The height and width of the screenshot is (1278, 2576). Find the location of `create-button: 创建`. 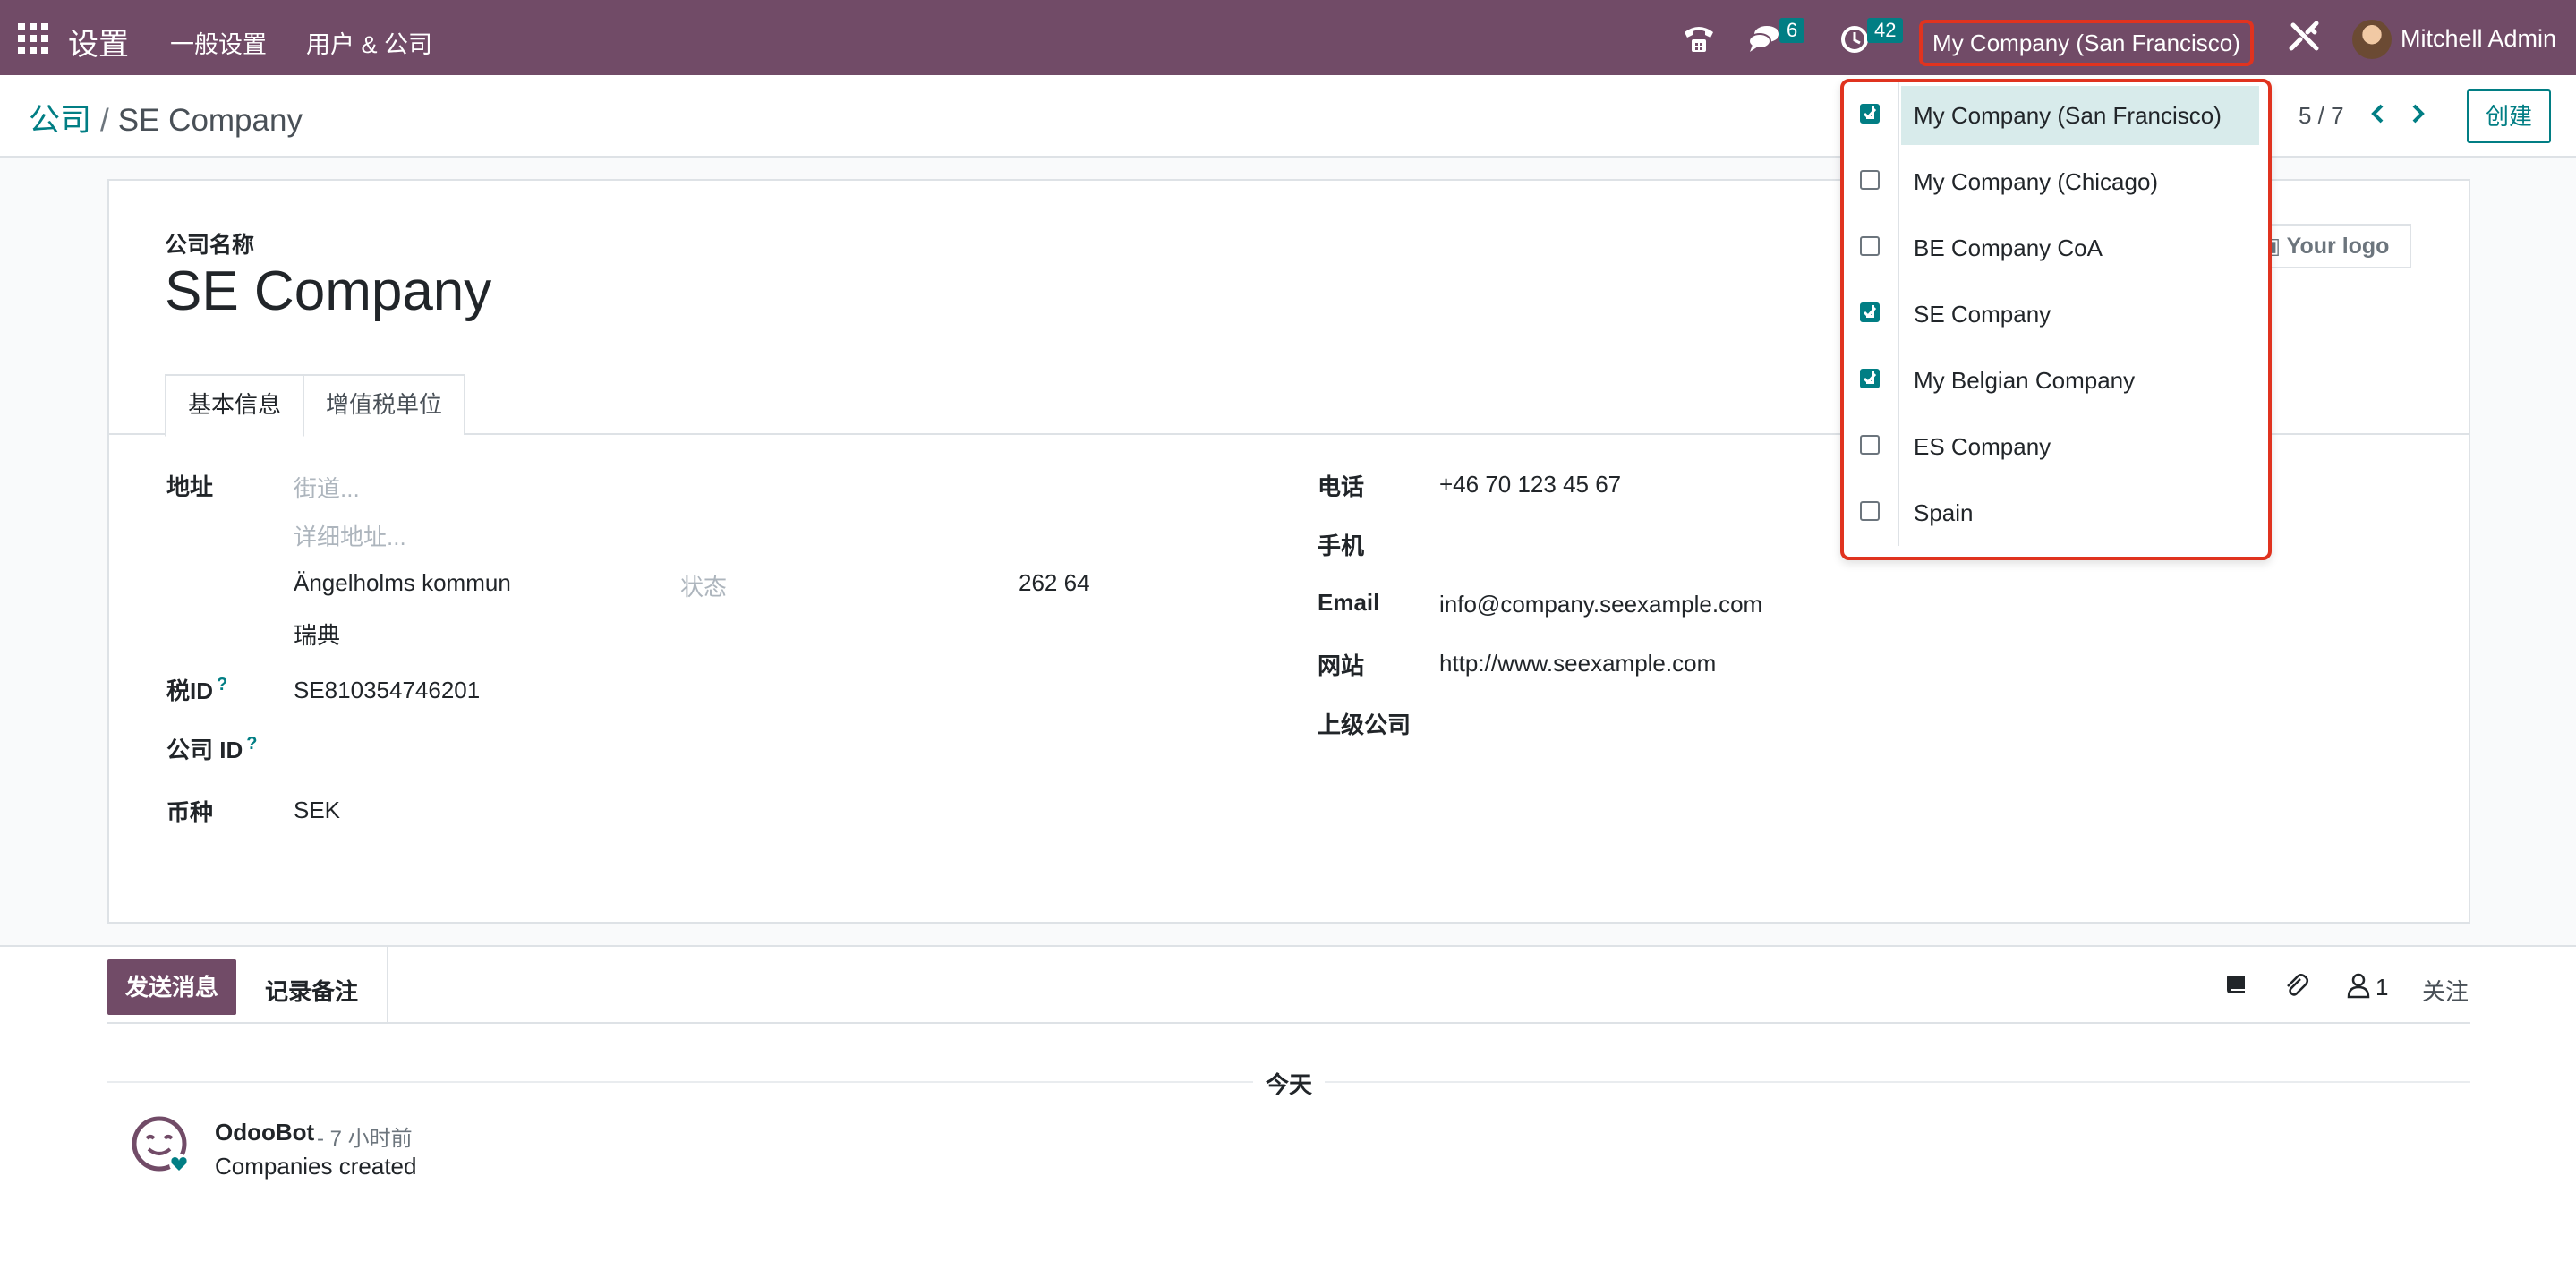

create-button: 创建 is located at coordinates (2509, 116).